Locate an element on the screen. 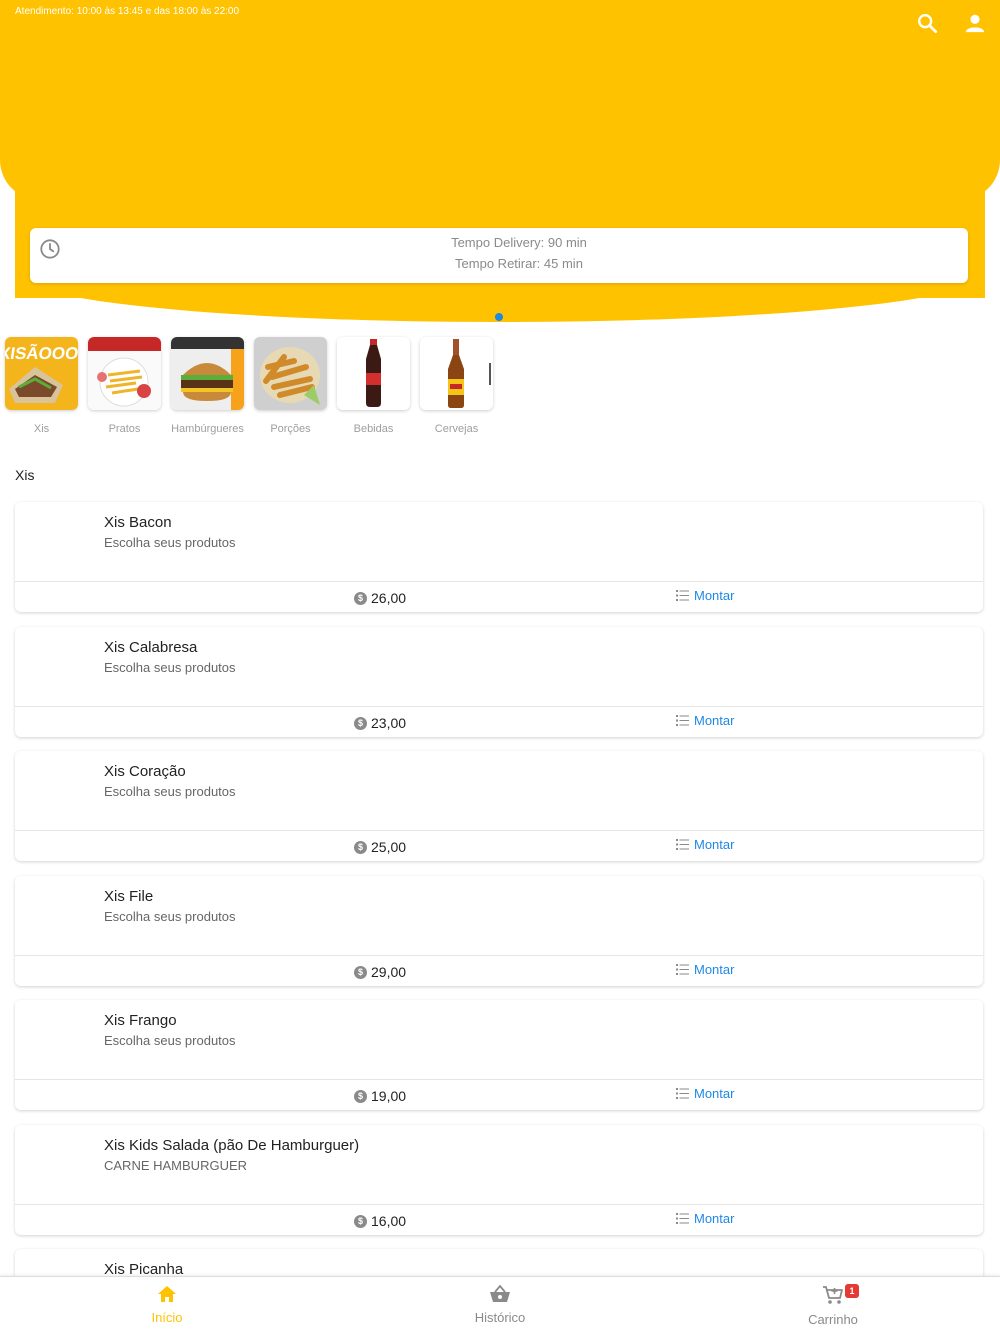 The image size is (1000, 1334). product-price: $16,00 is located at coordinates (380, 1221).